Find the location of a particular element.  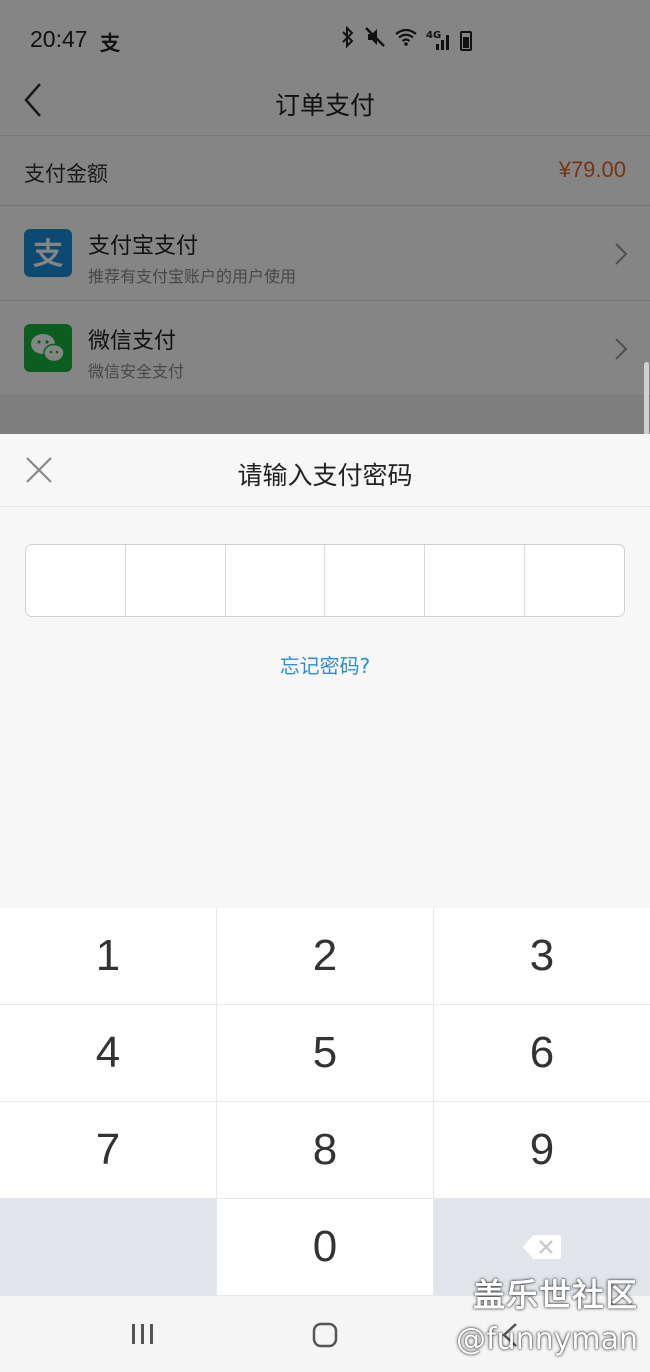

pin-input is located at coordinates (325, 580).